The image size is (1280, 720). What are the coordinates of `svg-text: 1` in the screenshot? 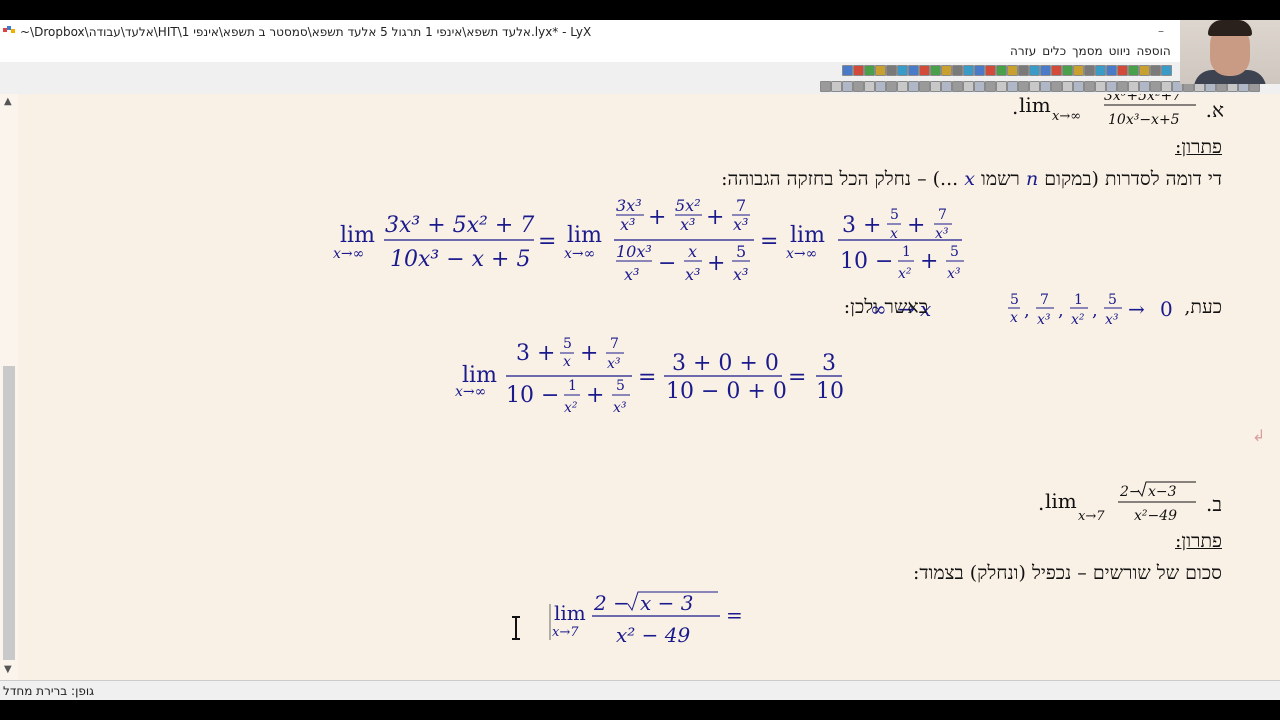 It's located at (1078, 300).